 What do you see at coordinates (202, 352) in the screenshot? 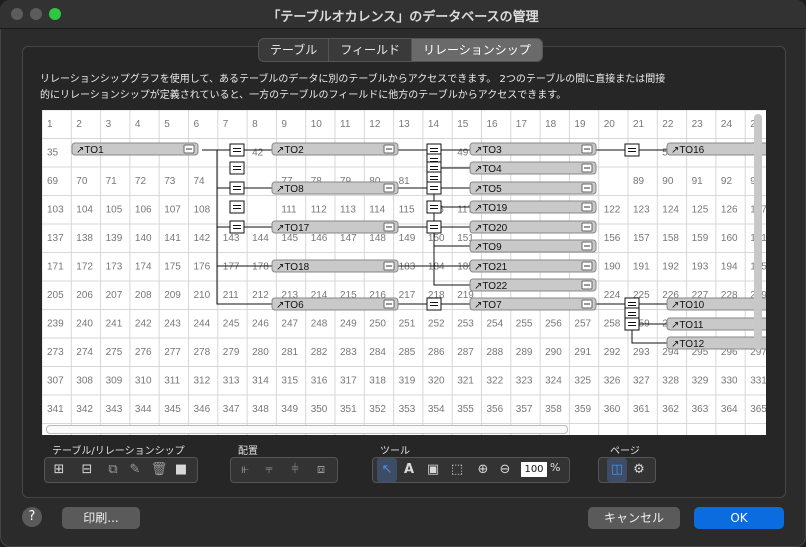
I see `page-number: 278` at bounding box center [202, 352].